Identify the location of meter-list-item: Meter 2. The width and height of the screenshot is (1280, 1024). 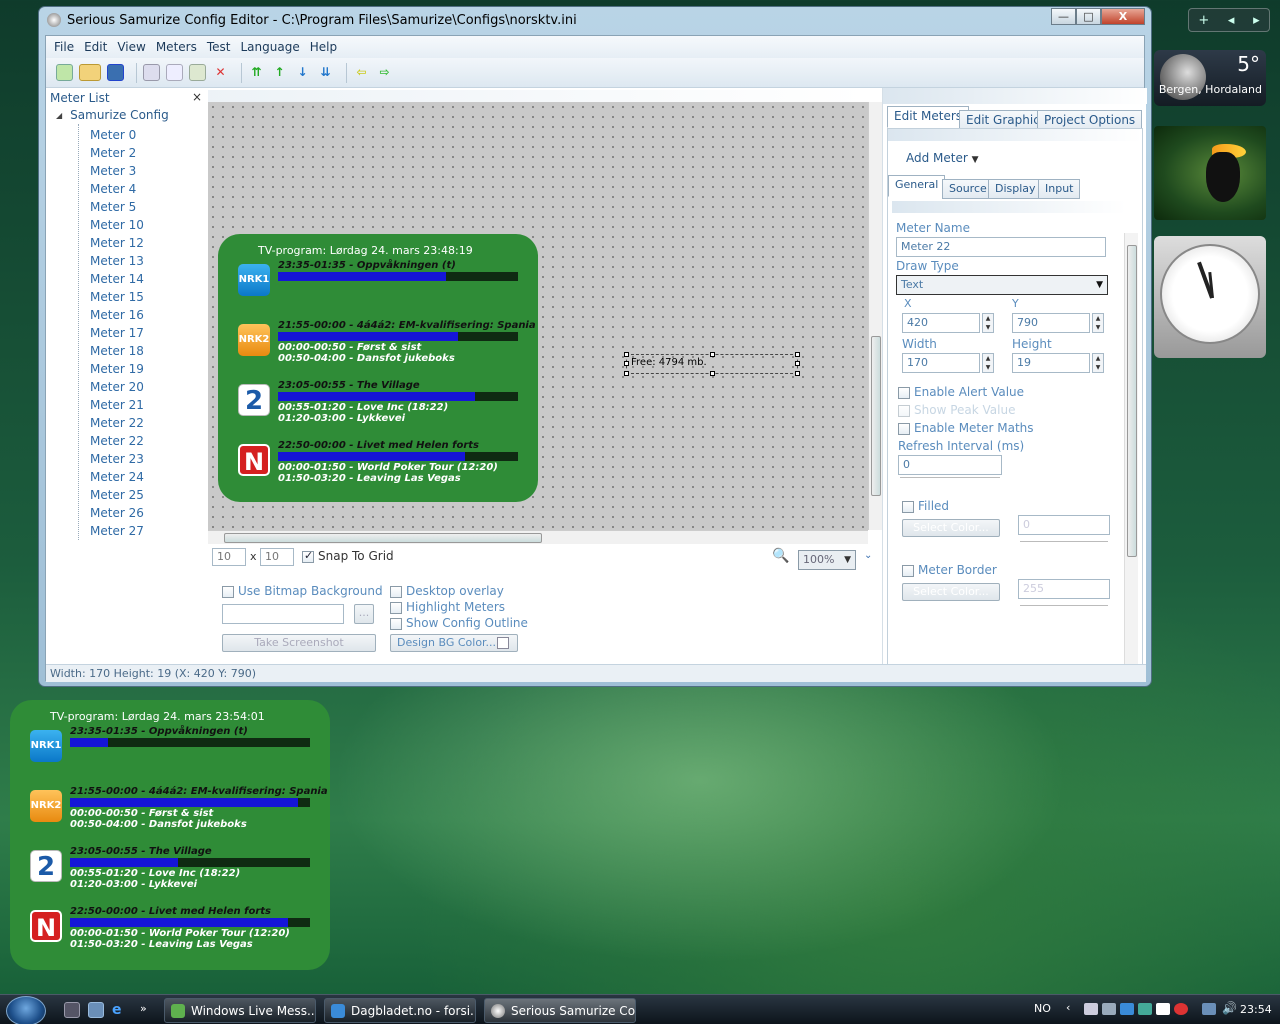
(113, 153).